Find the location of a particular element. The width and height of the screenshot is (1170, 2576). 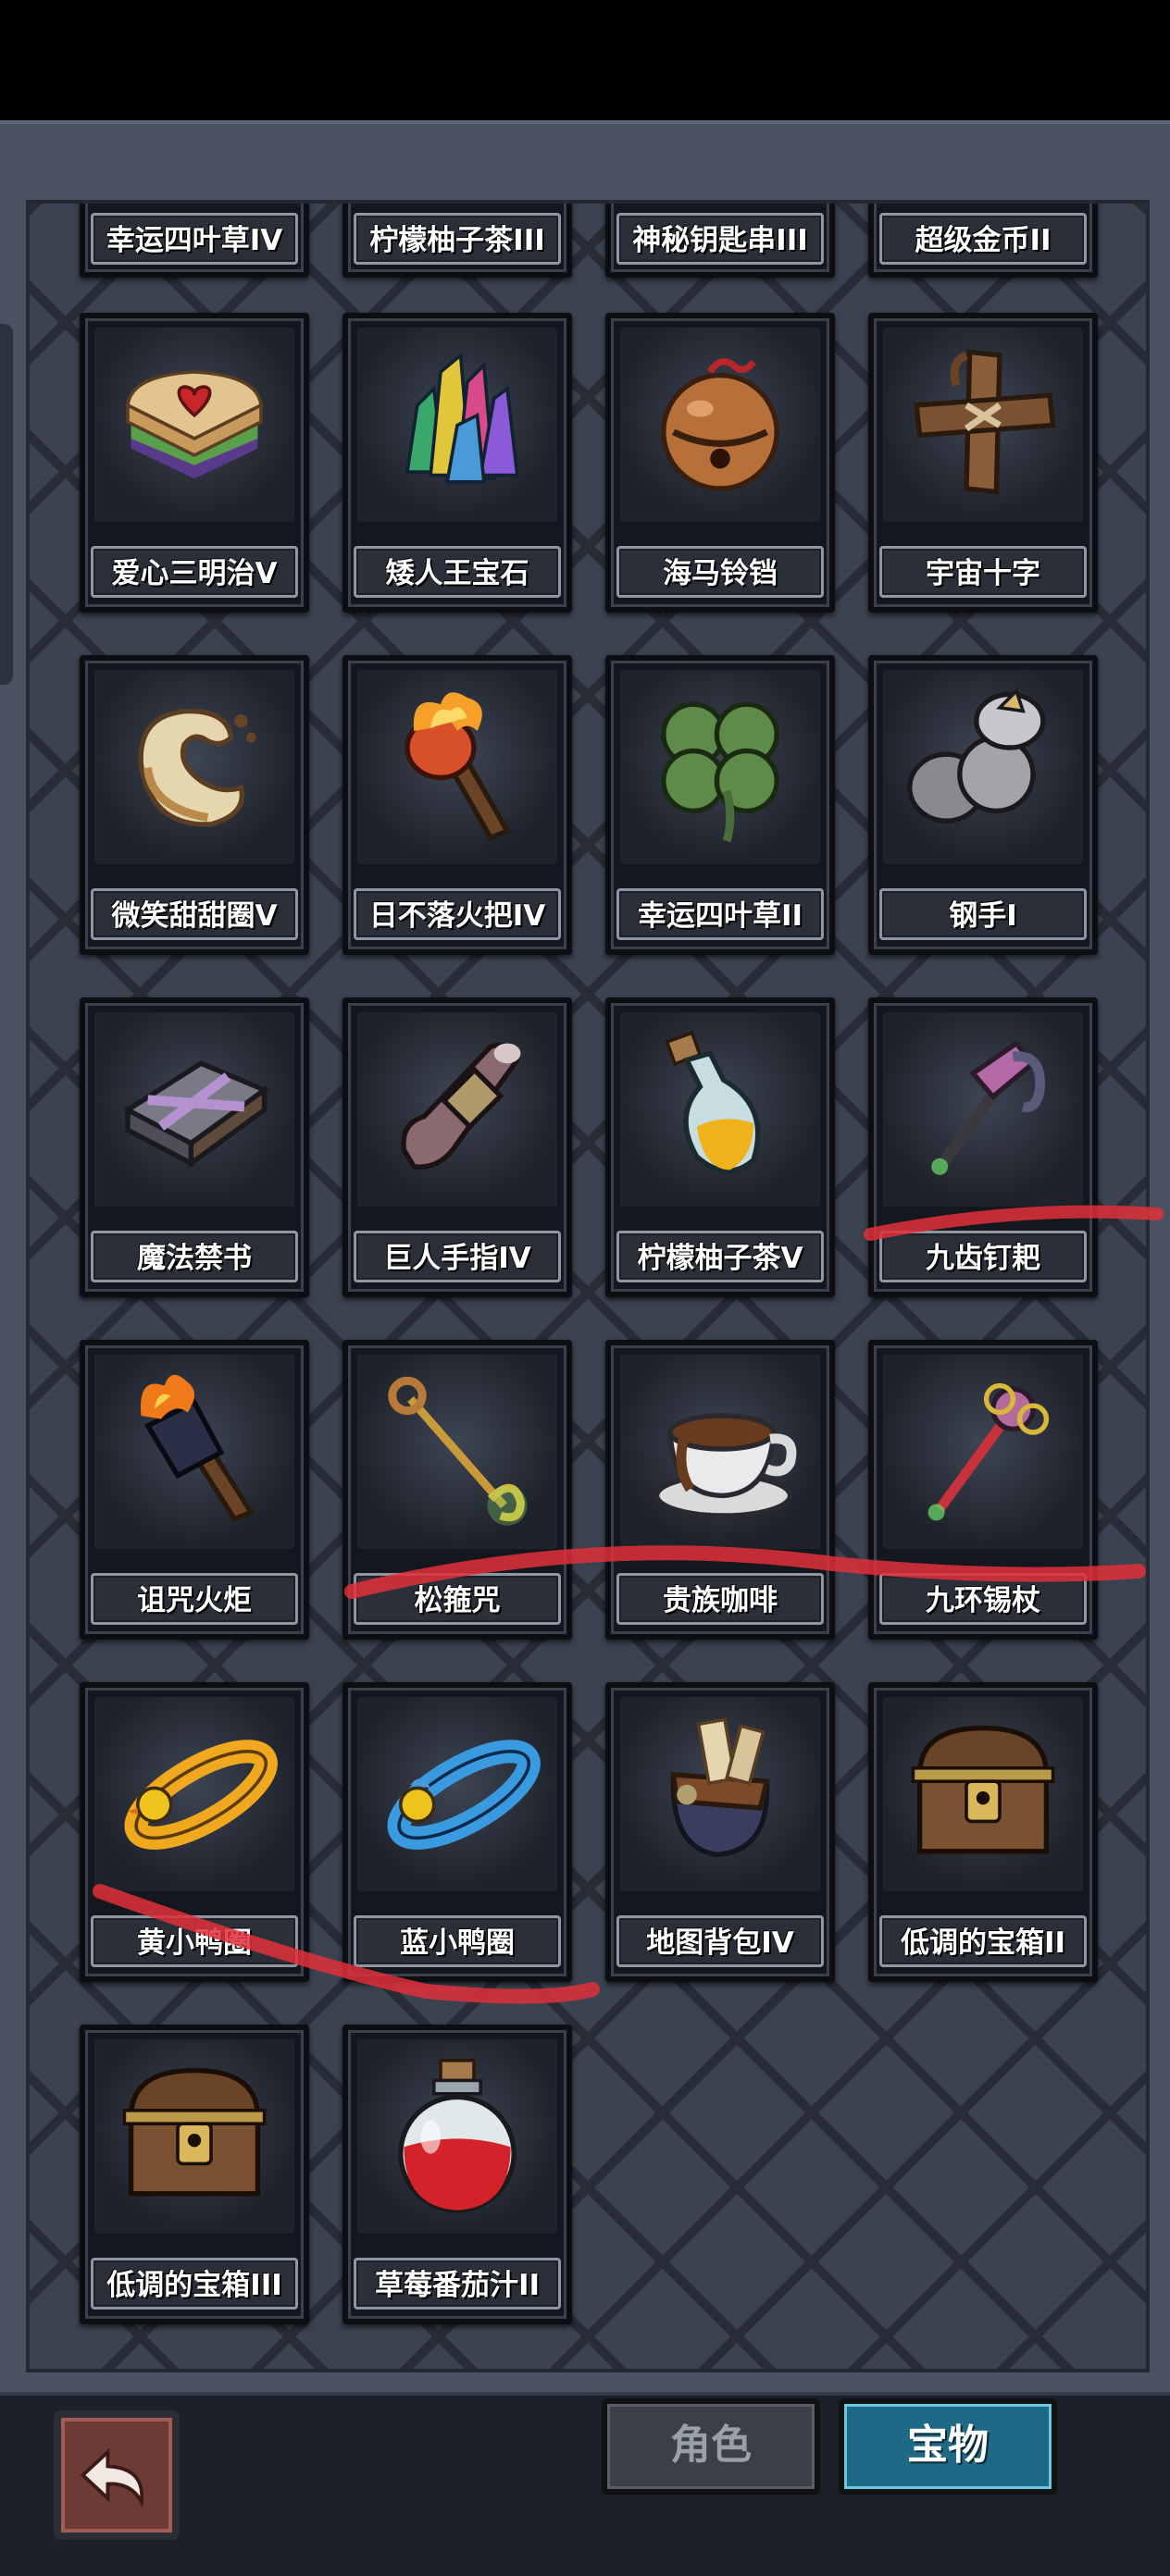

treasure-name: 神秘钥匙串III is located at coordinates (720, 239).